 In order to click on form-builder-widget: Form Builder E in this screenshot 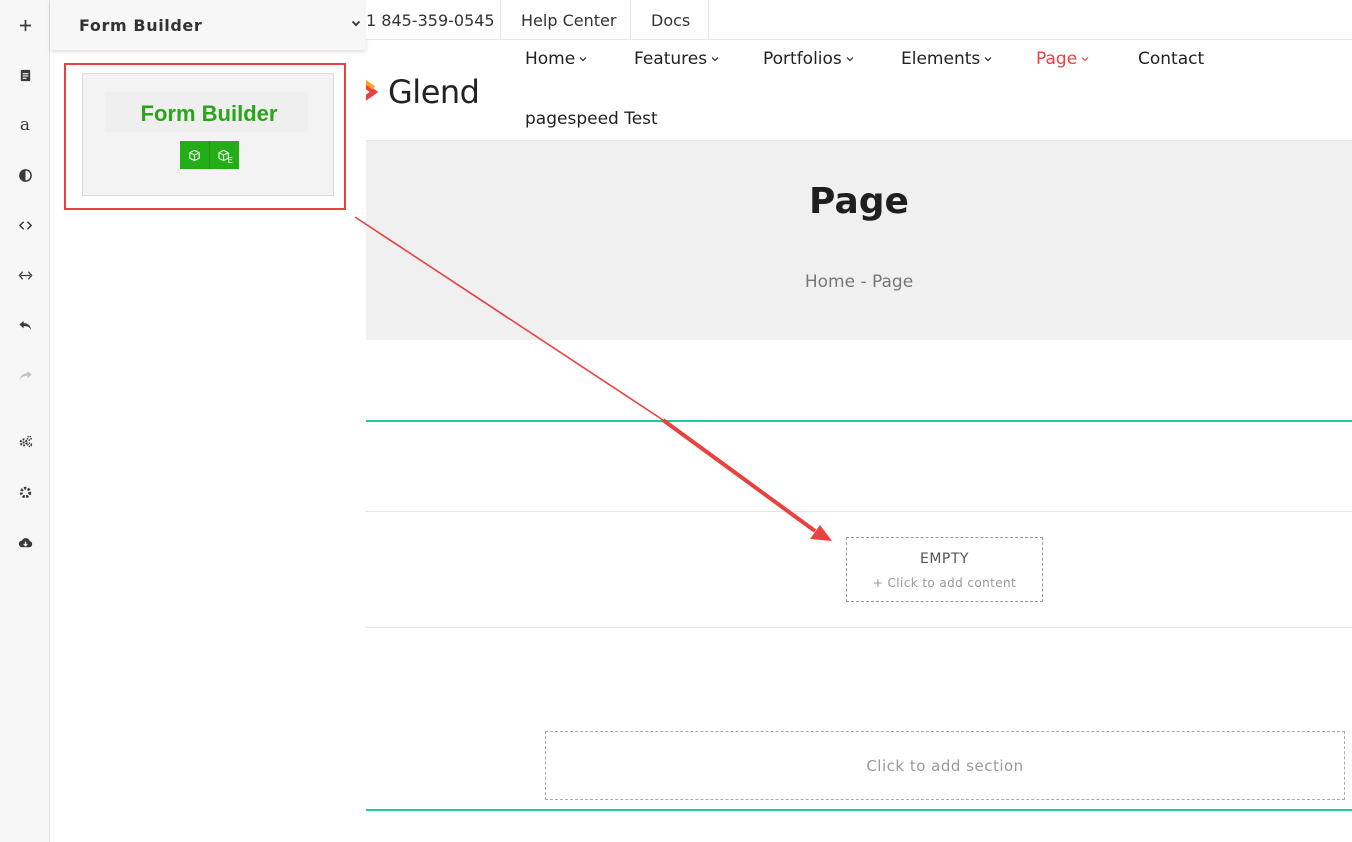, I will do `click(208, 134)`.